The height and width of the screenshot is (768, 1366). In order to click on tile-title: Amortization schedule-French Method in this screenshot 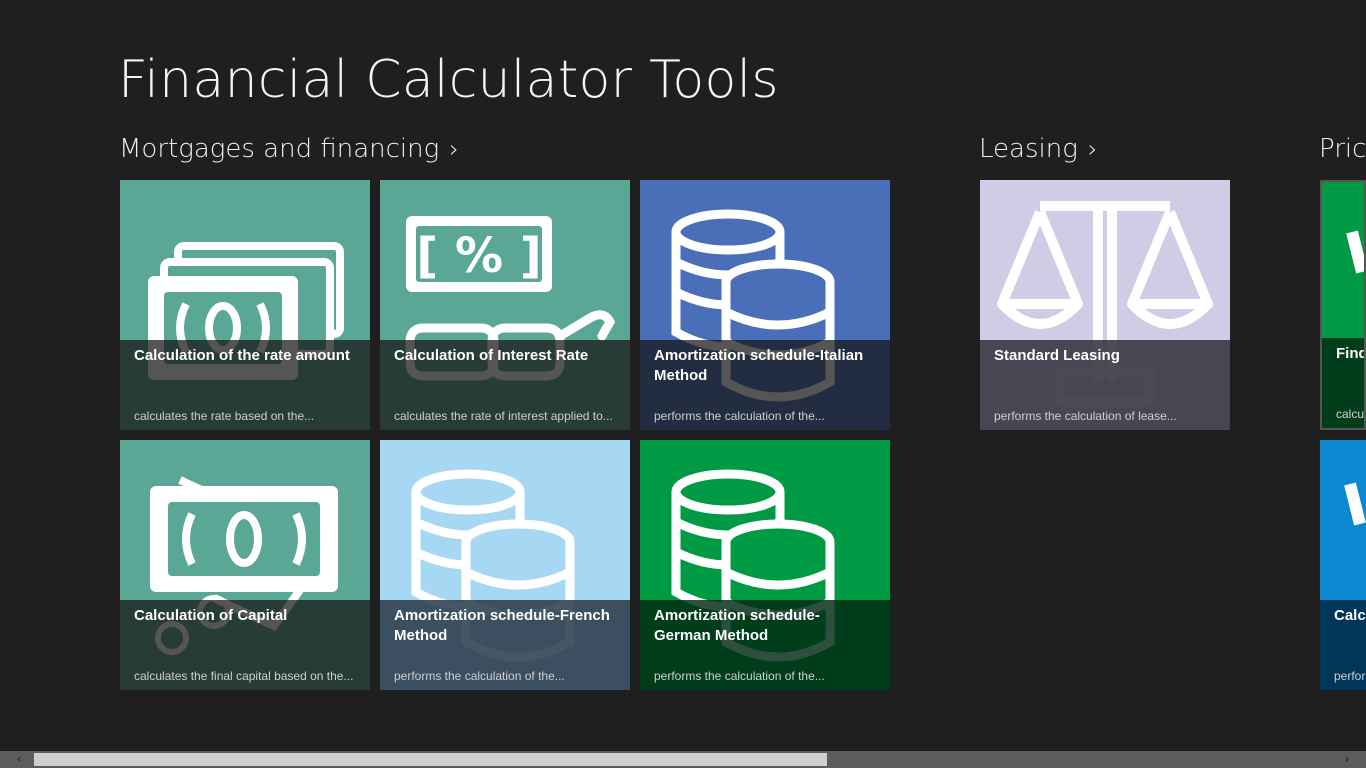, I will do `click(502, 625)`.